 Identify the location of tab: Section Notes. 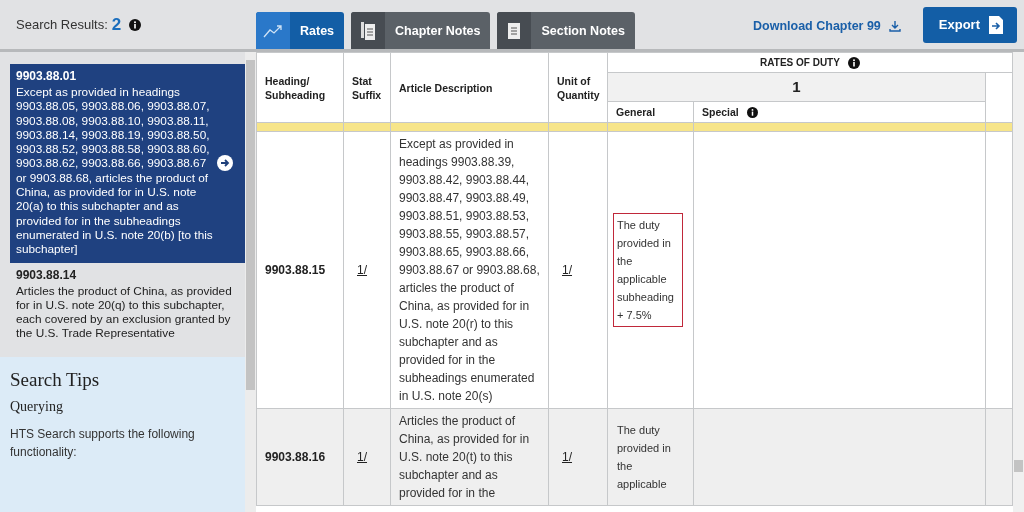
(566, 30).